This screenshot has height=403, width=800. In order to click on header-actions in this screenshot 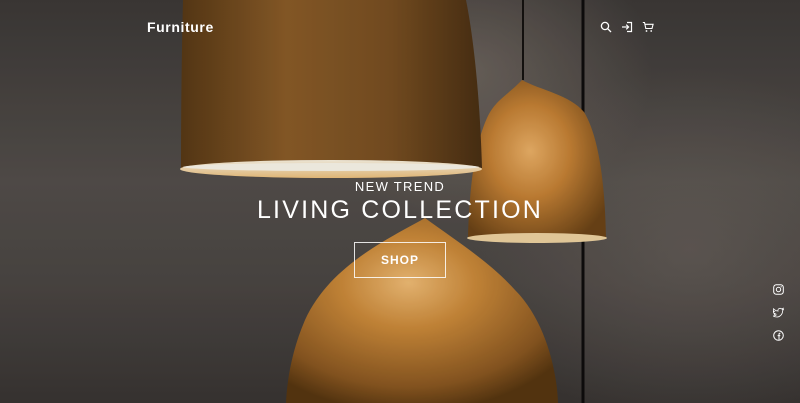, I will do `click(627, 27)`.